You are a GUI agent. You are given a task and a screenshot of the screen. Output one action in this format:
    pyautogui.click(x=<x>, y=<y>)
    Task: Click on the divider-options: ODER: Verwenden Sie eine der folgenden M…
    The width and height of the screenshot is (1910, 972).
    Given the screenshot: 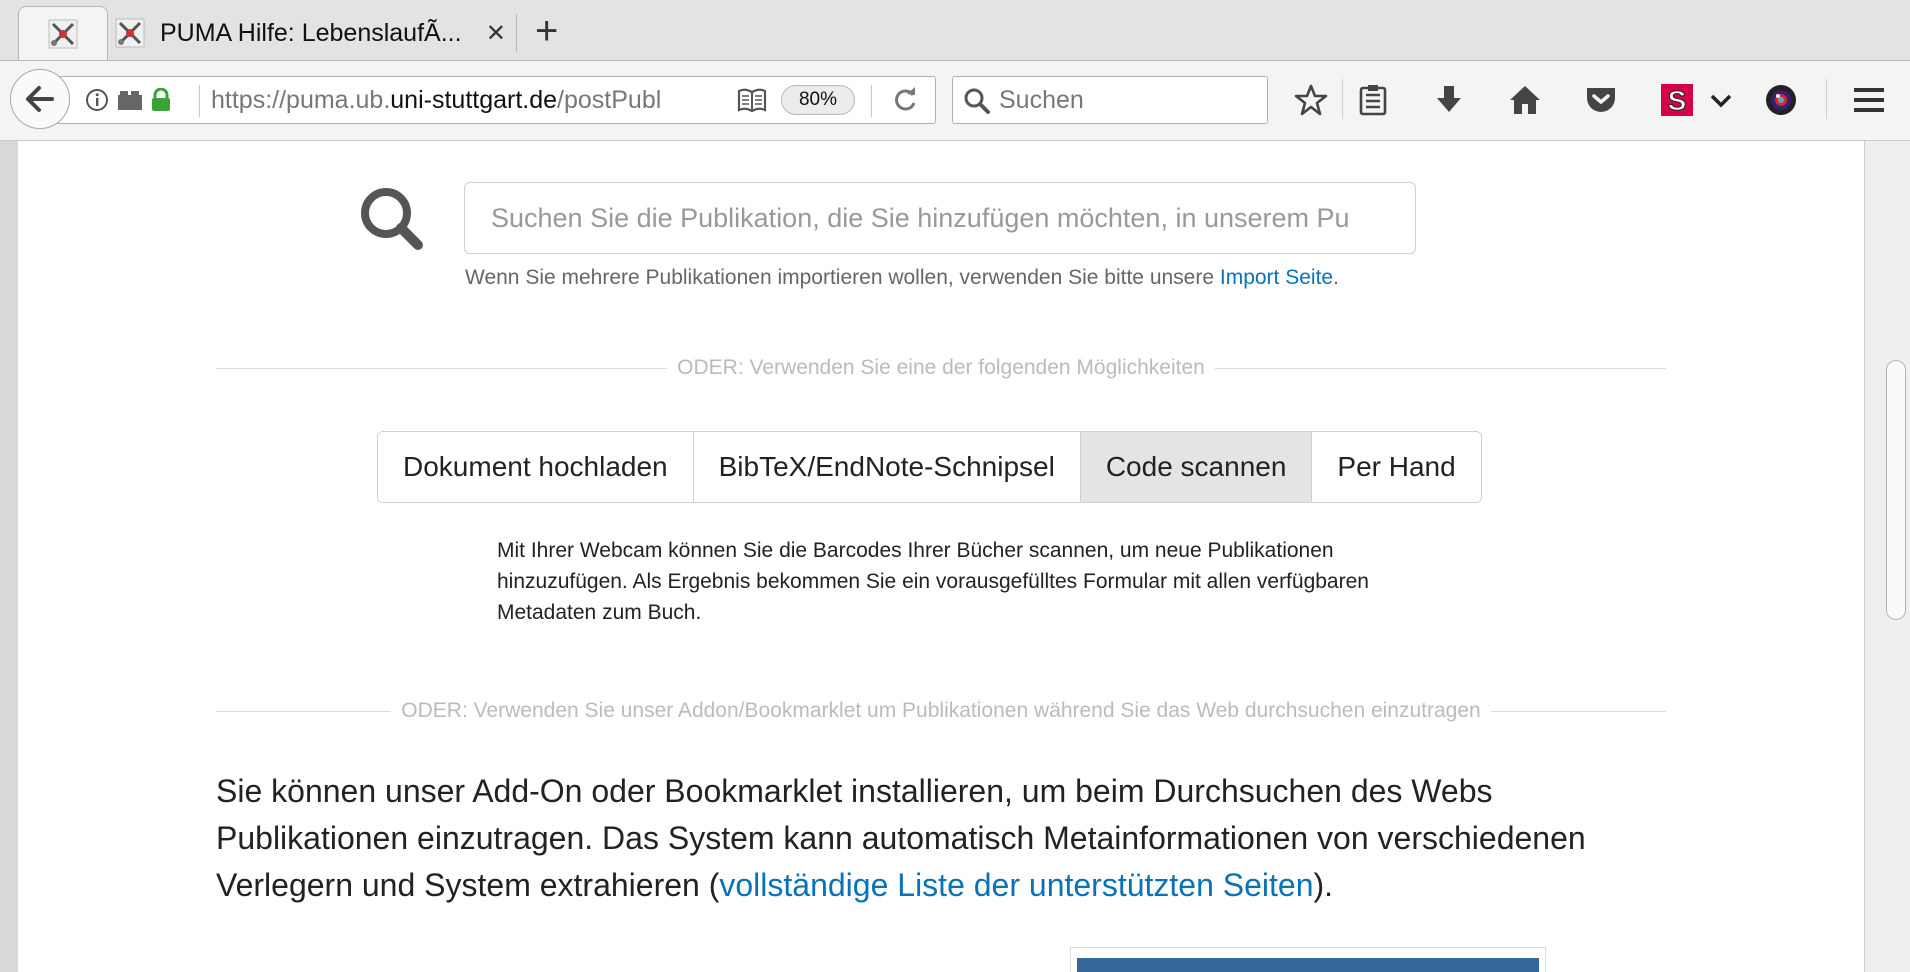 What is the action you would take?
    pyautogui.click(x=941, y=368)
    